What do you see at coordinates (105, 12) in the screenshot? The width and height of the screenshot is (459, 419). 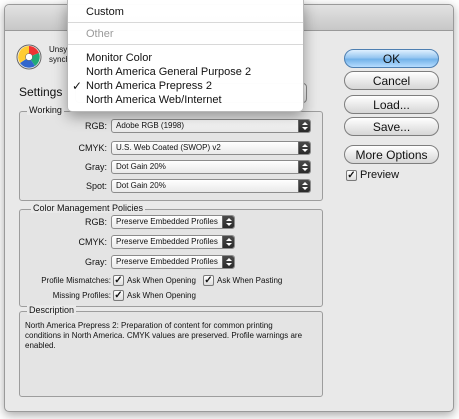 I see `menu-item-custom: Custom` at bounding box center [105, 12].